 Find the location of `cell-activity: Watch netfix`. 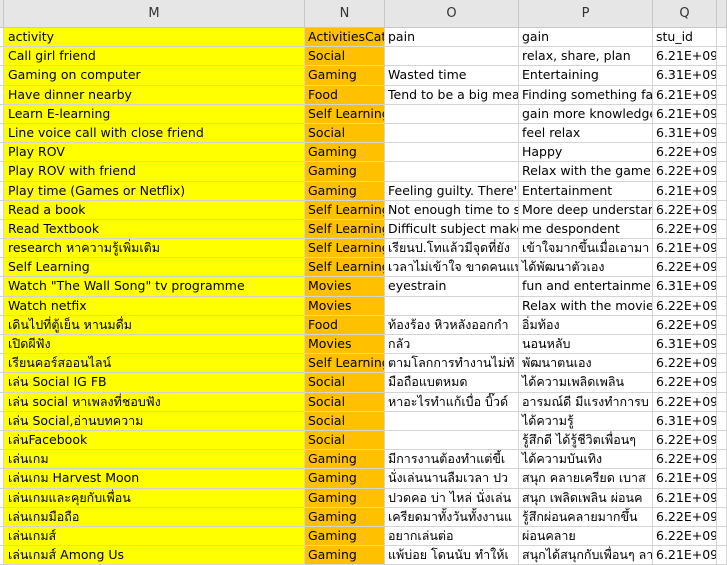

cell-activity: Watch netfix is located at coordinates (154, 306).